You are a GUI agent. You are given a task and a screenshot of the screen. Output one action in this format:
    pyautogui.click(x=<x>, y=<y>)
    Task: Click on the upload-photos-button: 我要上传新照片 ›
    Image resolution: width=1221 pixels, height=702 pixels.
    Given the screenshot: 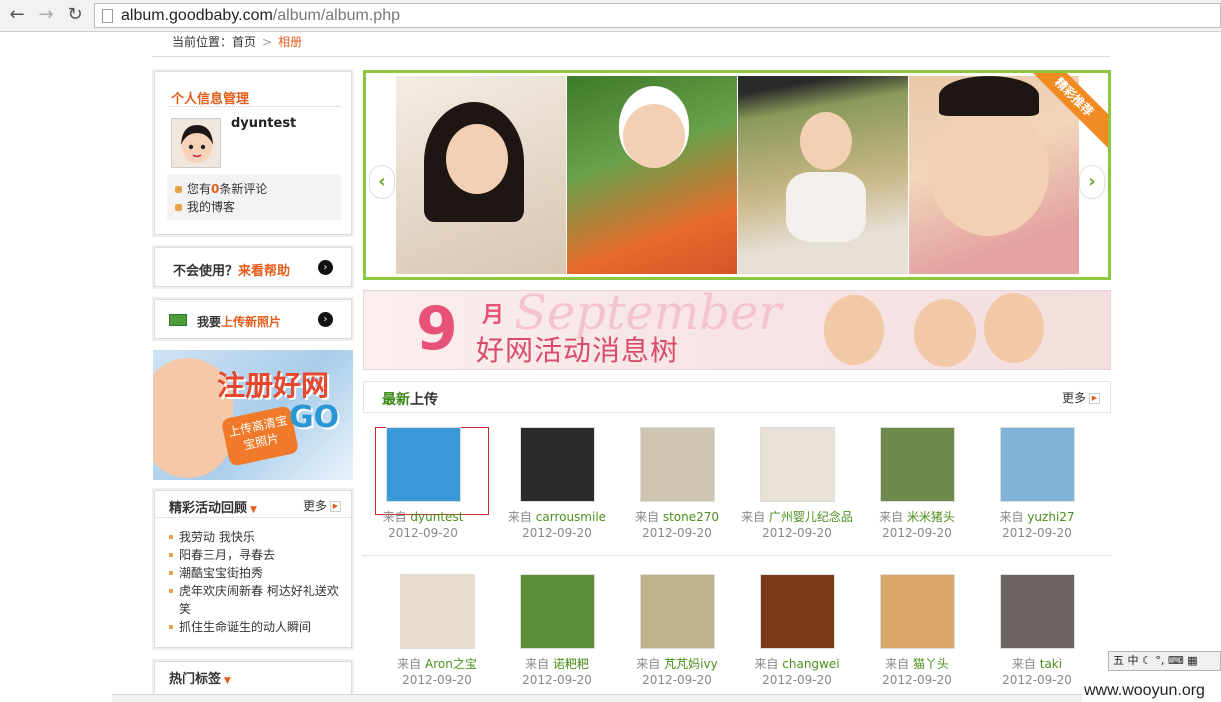 What is the action you would take?
    pyautogui.click(x=253, y=319)
    